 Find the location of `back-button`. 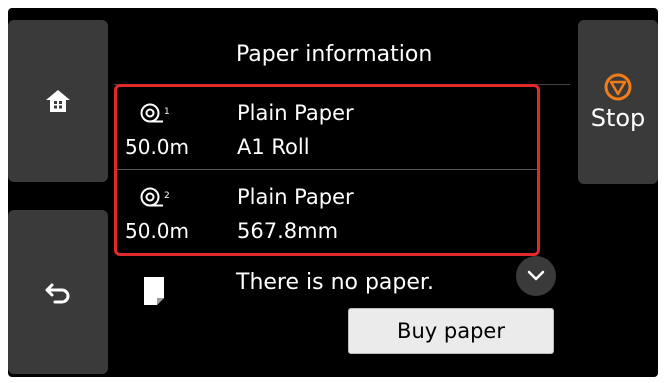

back-button is located at coordinates (58, 292).